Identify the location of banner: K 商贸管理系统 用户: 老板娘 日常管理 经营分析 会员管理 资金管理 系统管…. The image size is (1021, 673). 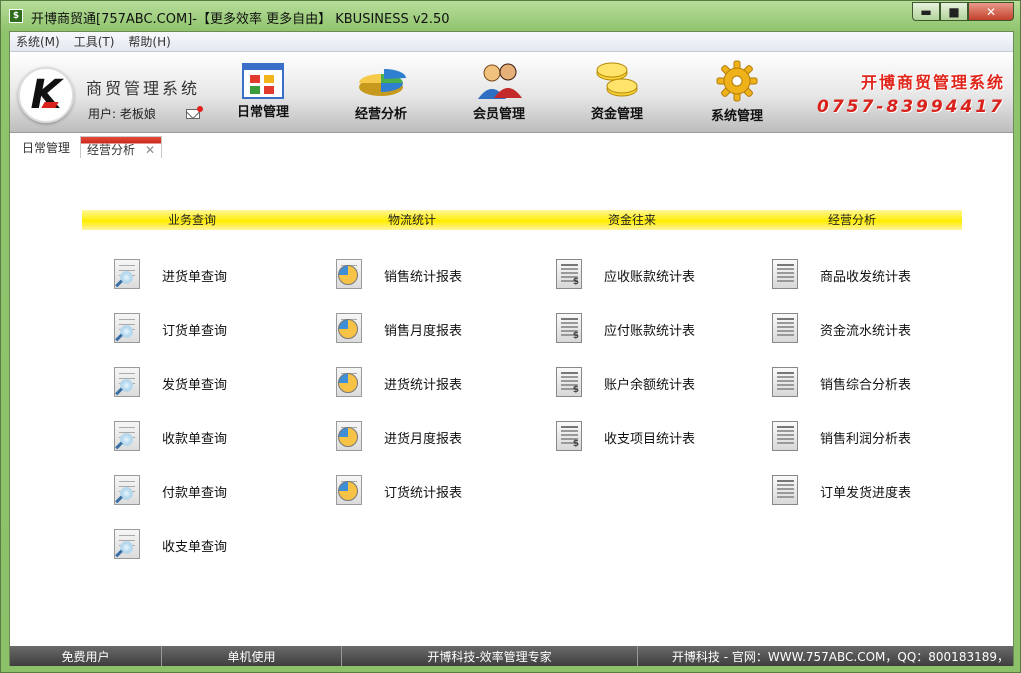
(511, 93).